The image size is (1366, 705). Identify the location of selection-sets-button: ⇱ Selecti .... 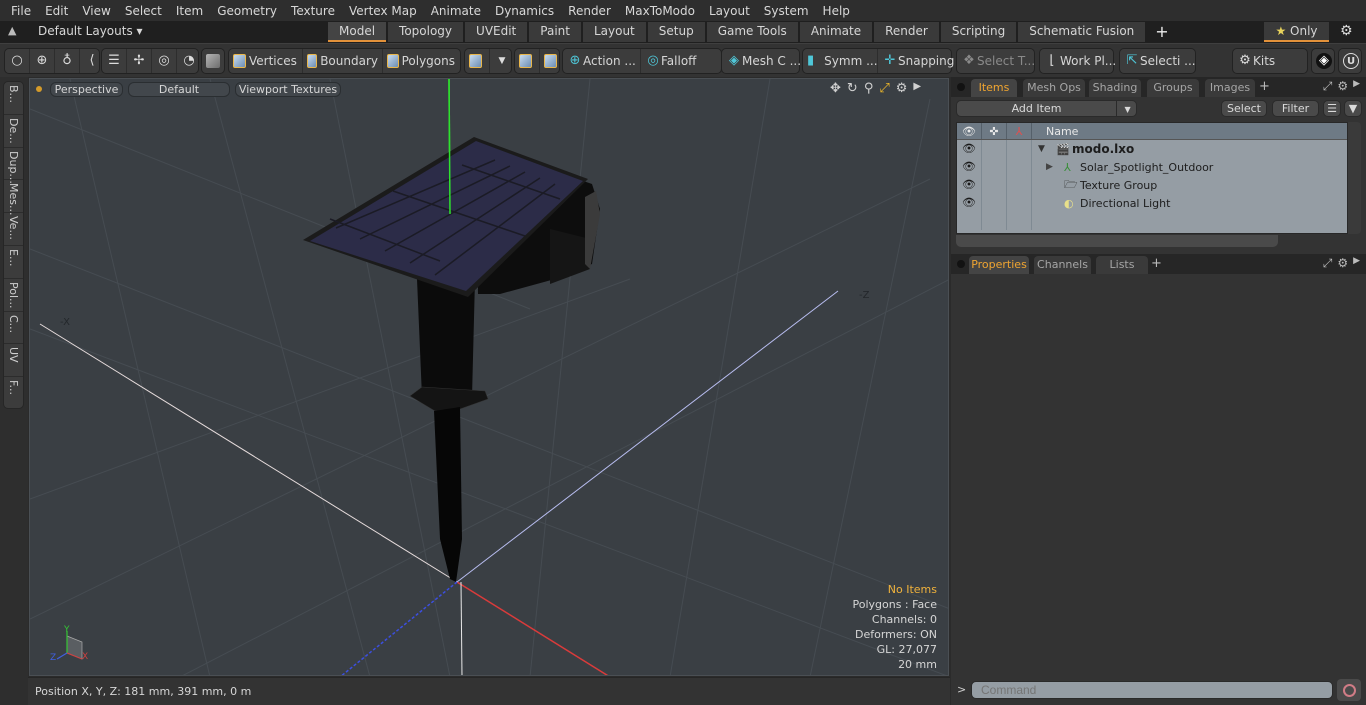
(1160, 61).